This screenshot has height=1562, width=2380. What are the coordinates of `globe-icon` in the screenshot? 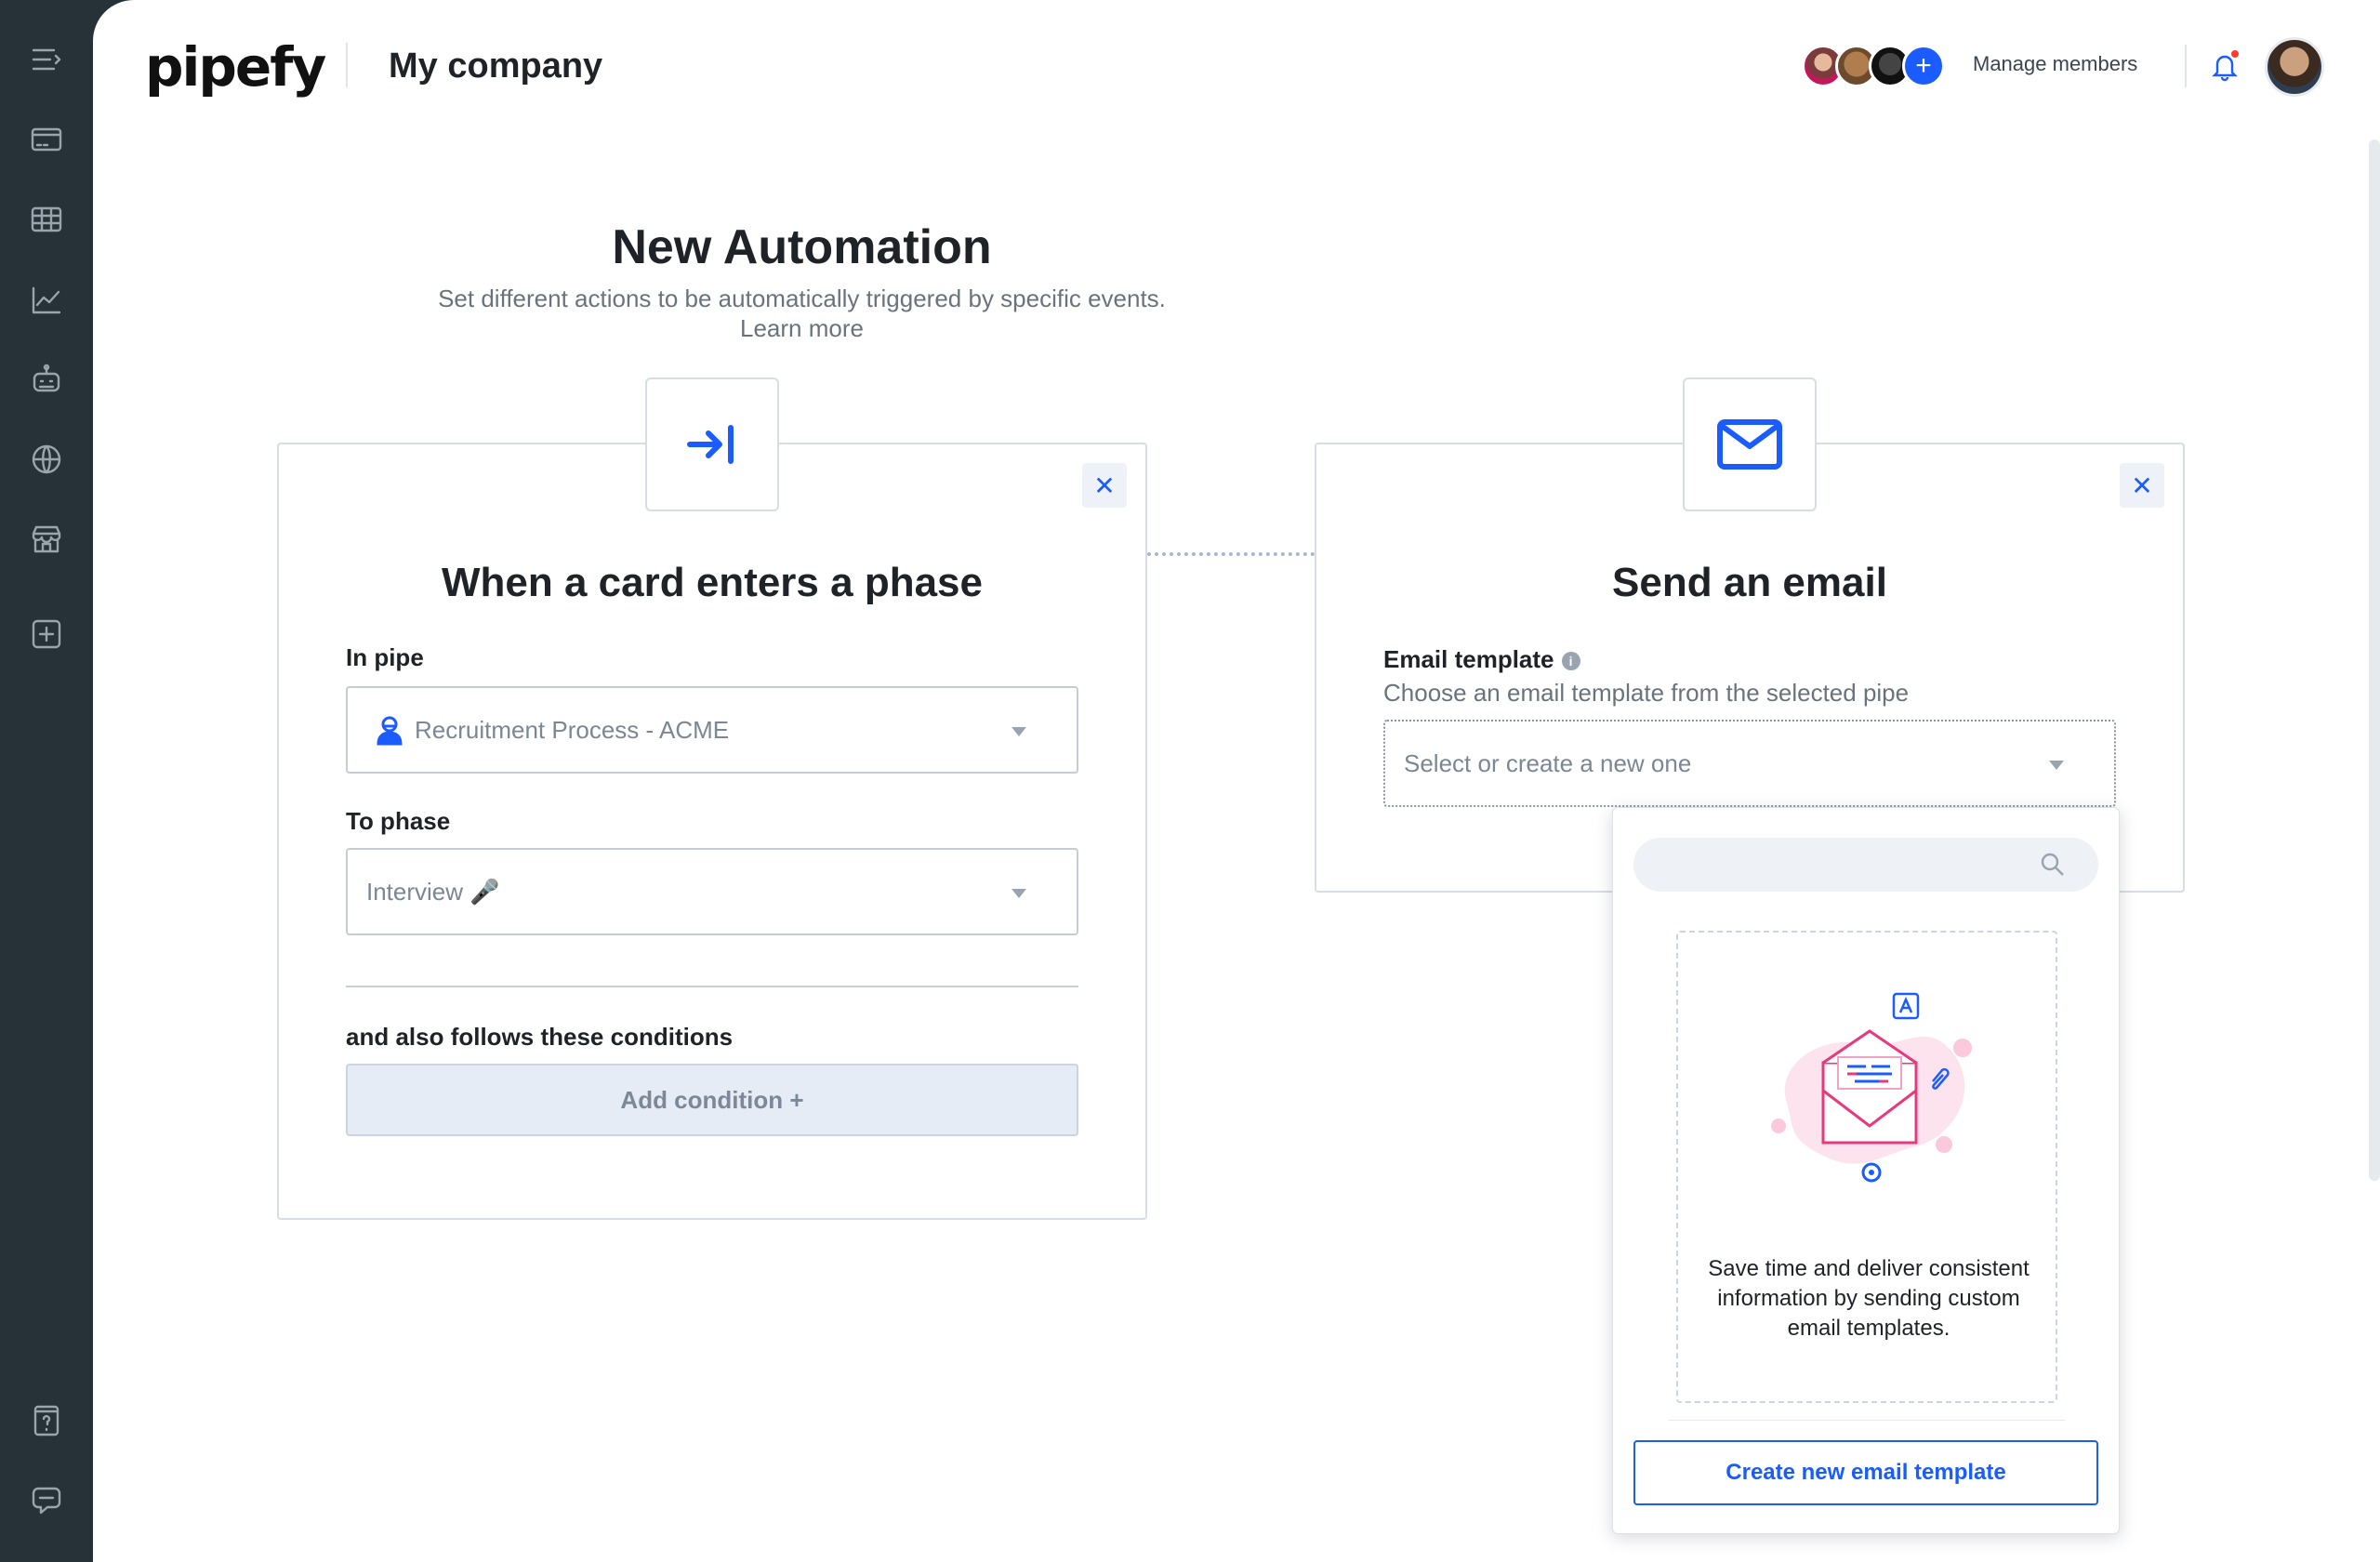 It's located at (46, 459).